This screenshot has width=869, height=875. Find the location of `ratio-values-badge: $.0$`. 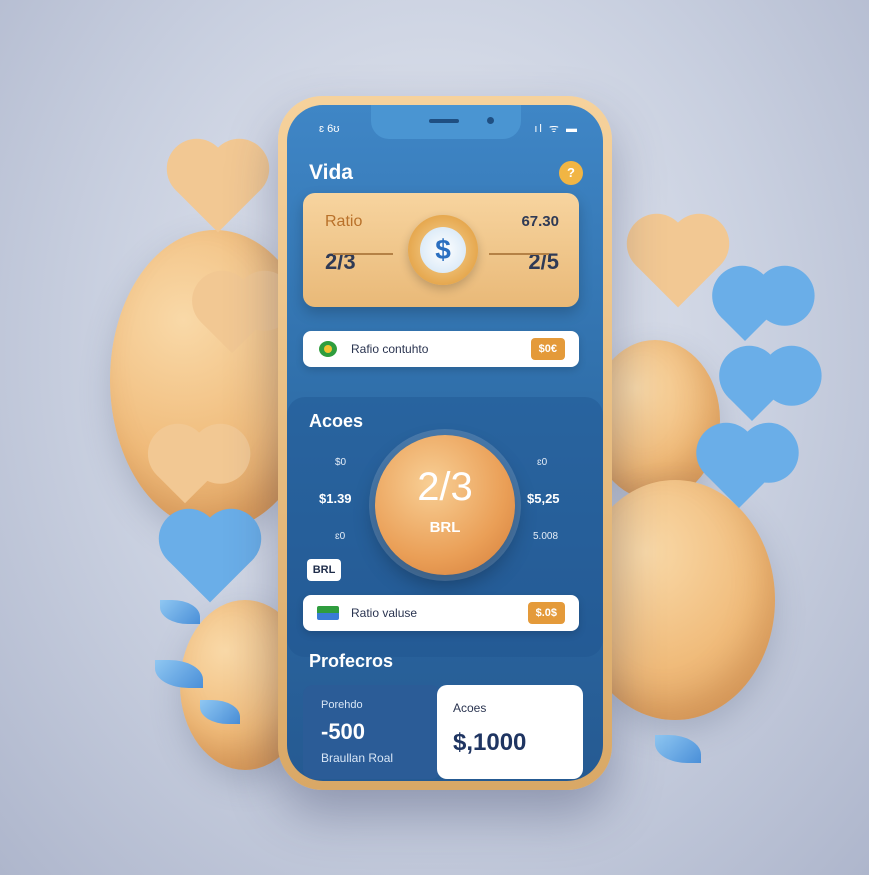

ratio-values-badge: $.0$ is located at coordinates (546, 613).